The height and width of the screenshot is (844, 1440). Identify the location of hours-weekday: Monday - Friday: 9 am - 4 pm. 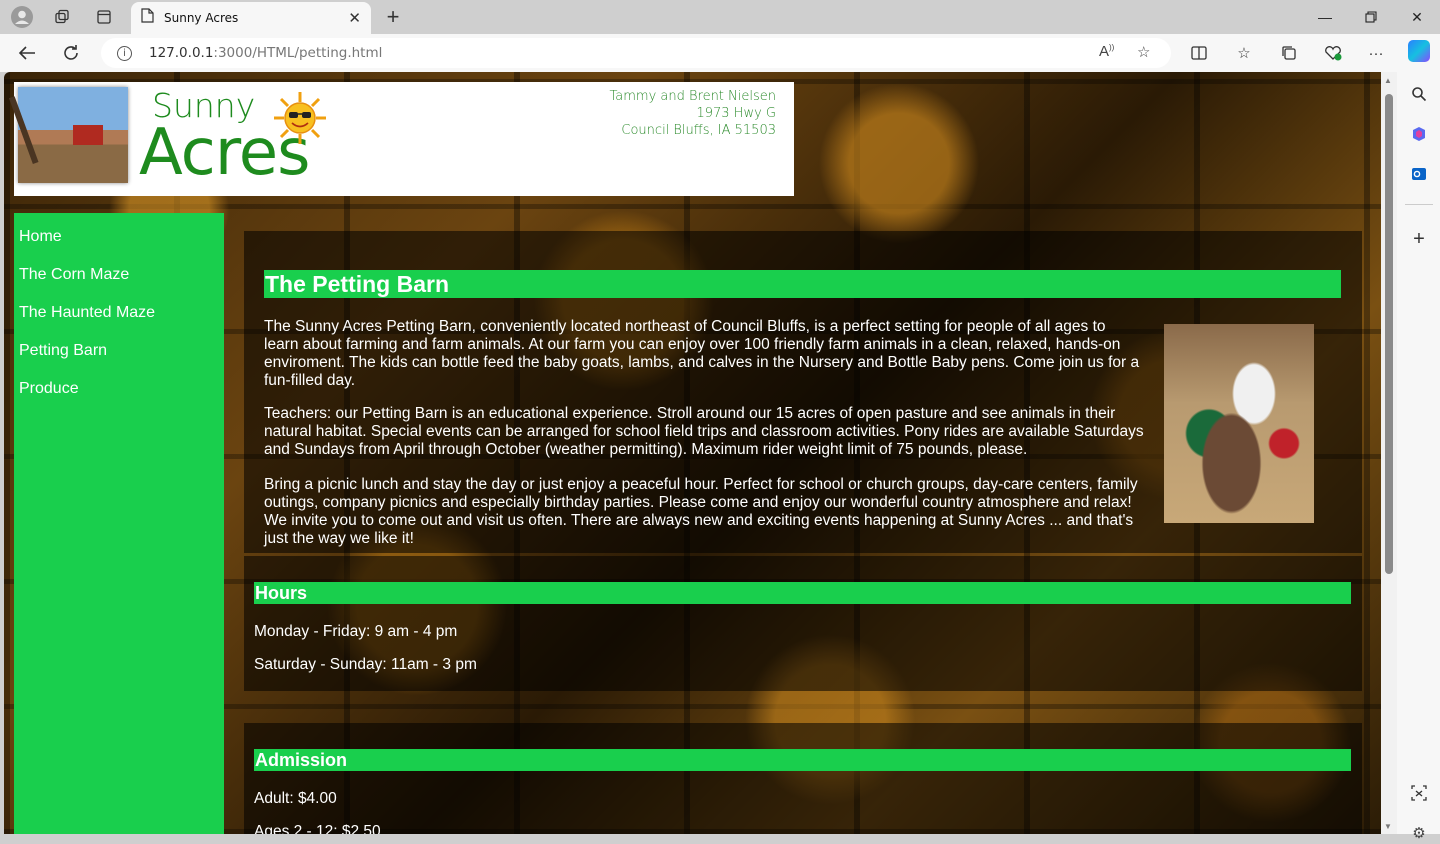
(356, 631).